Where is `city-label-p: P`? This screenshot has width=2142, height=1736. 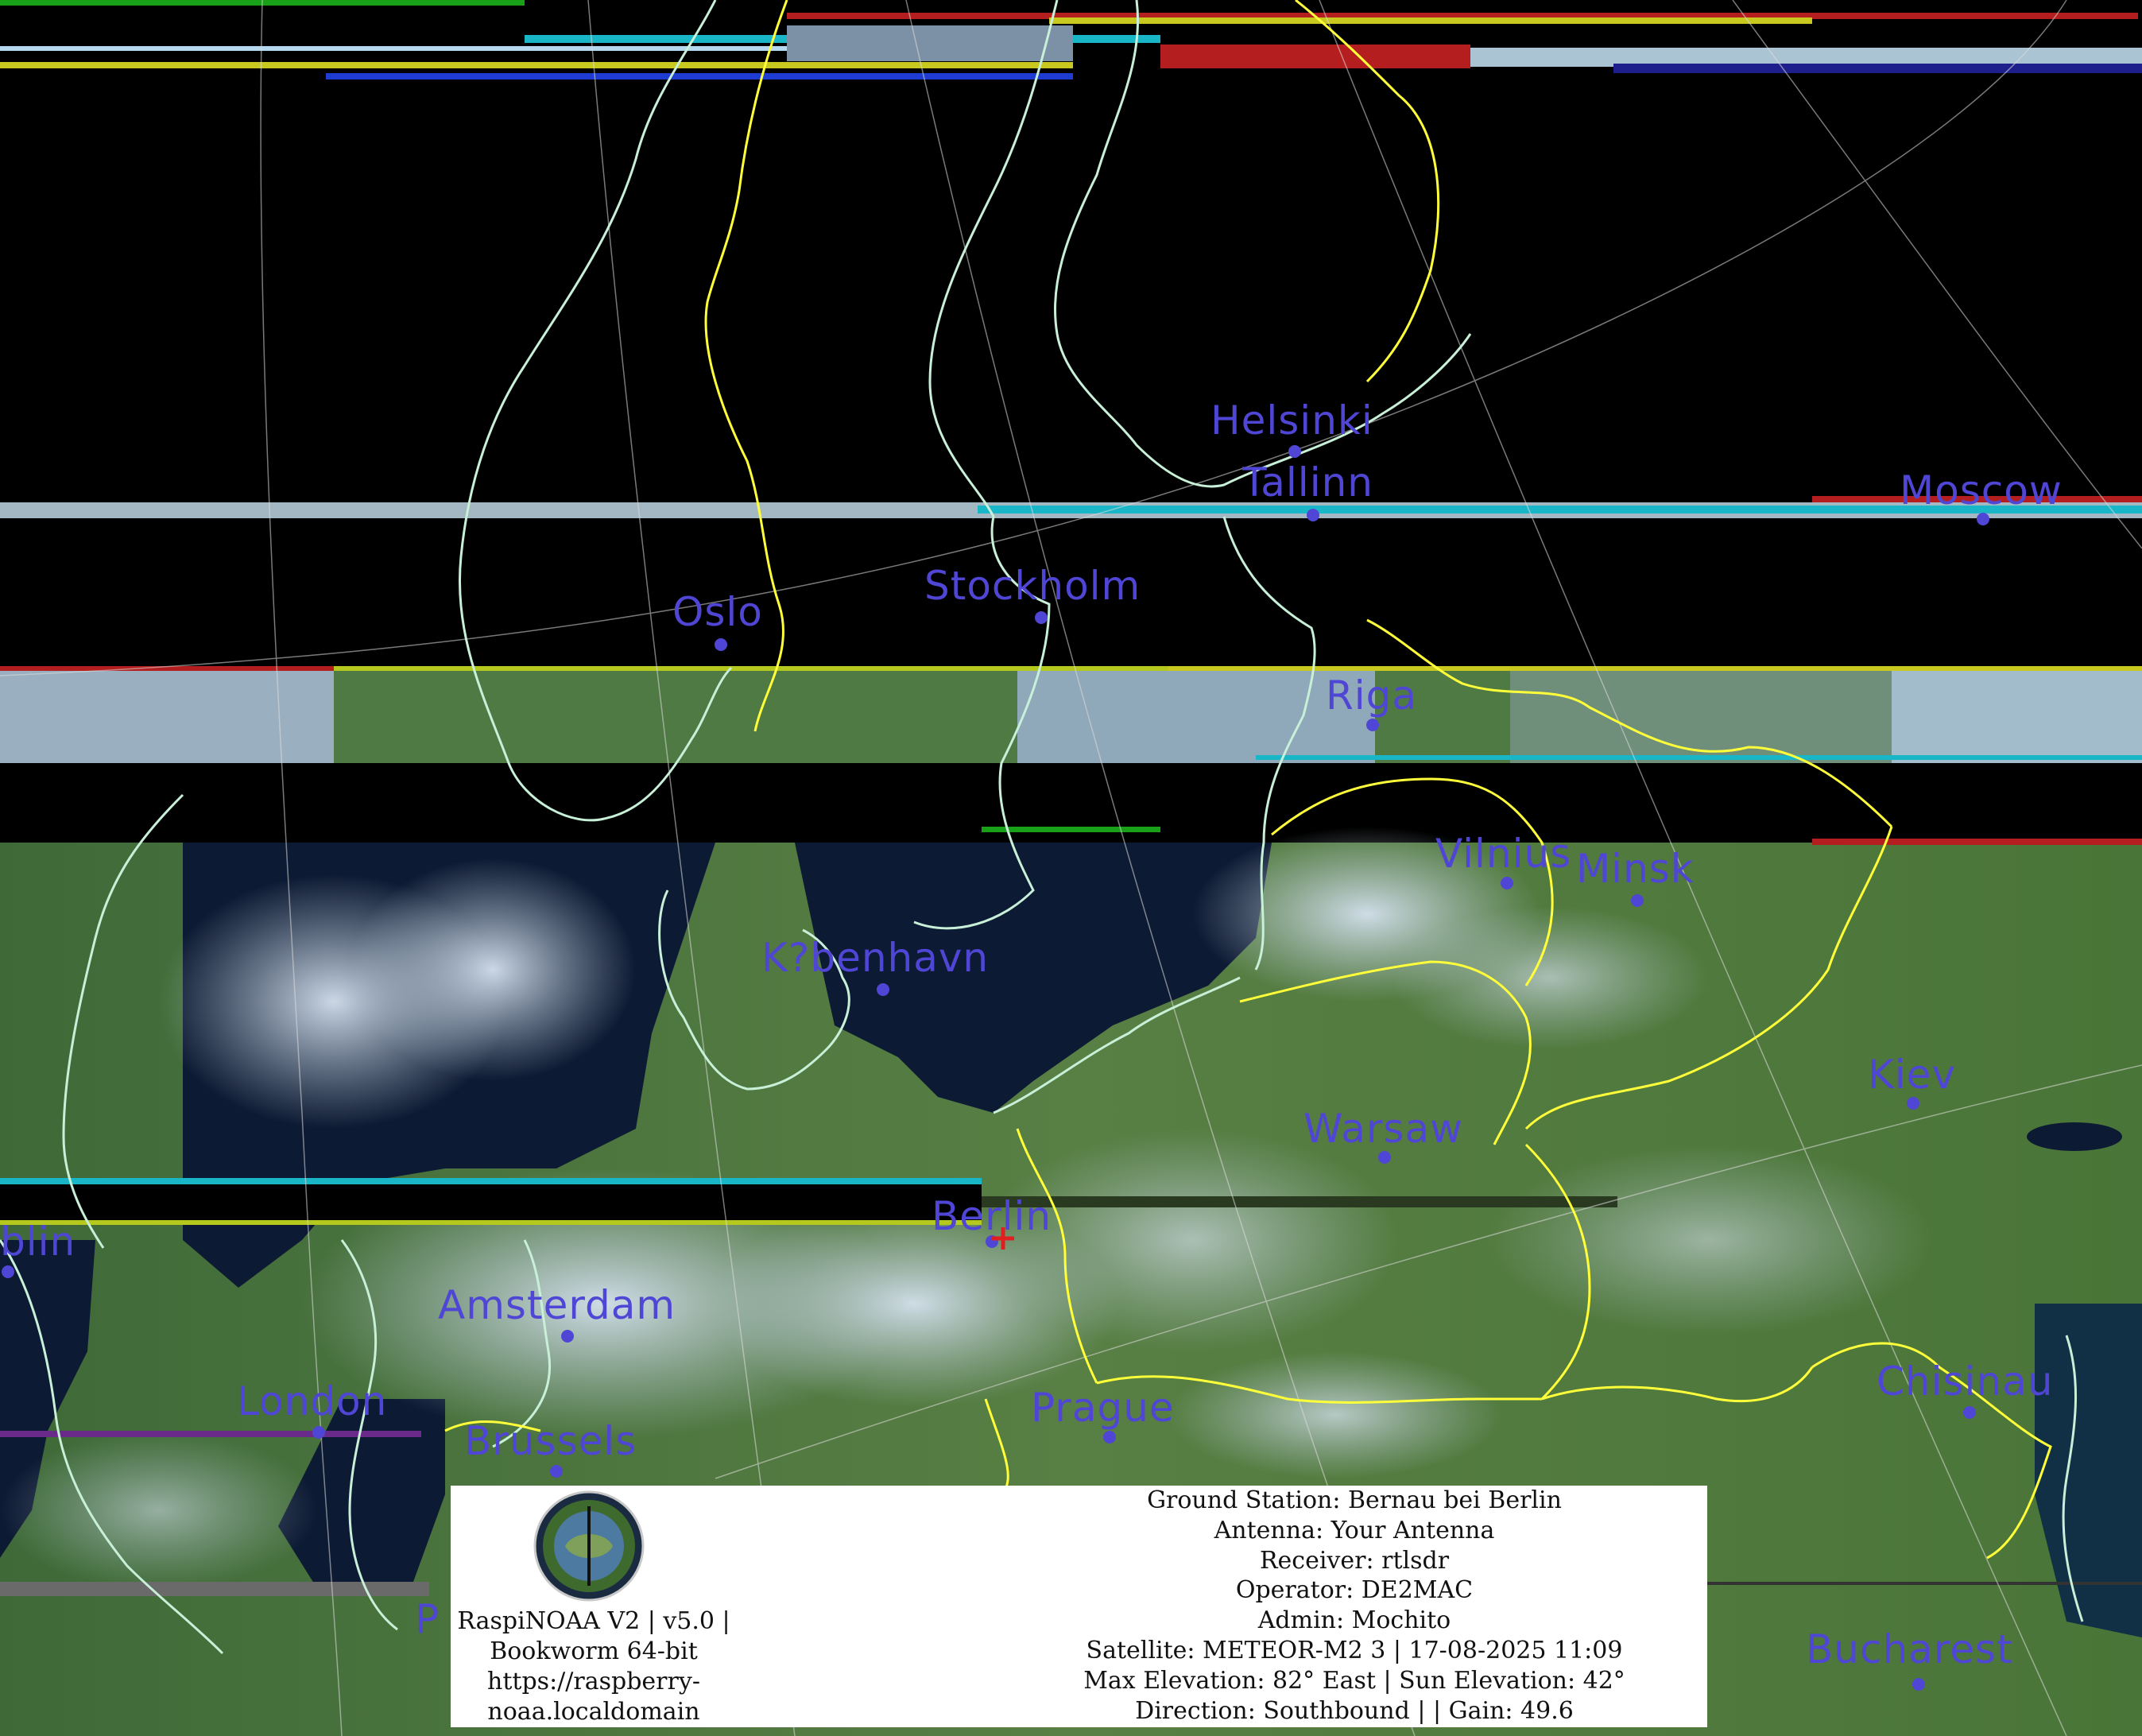 city-label-p: P is located at coordinates (427, 1619).